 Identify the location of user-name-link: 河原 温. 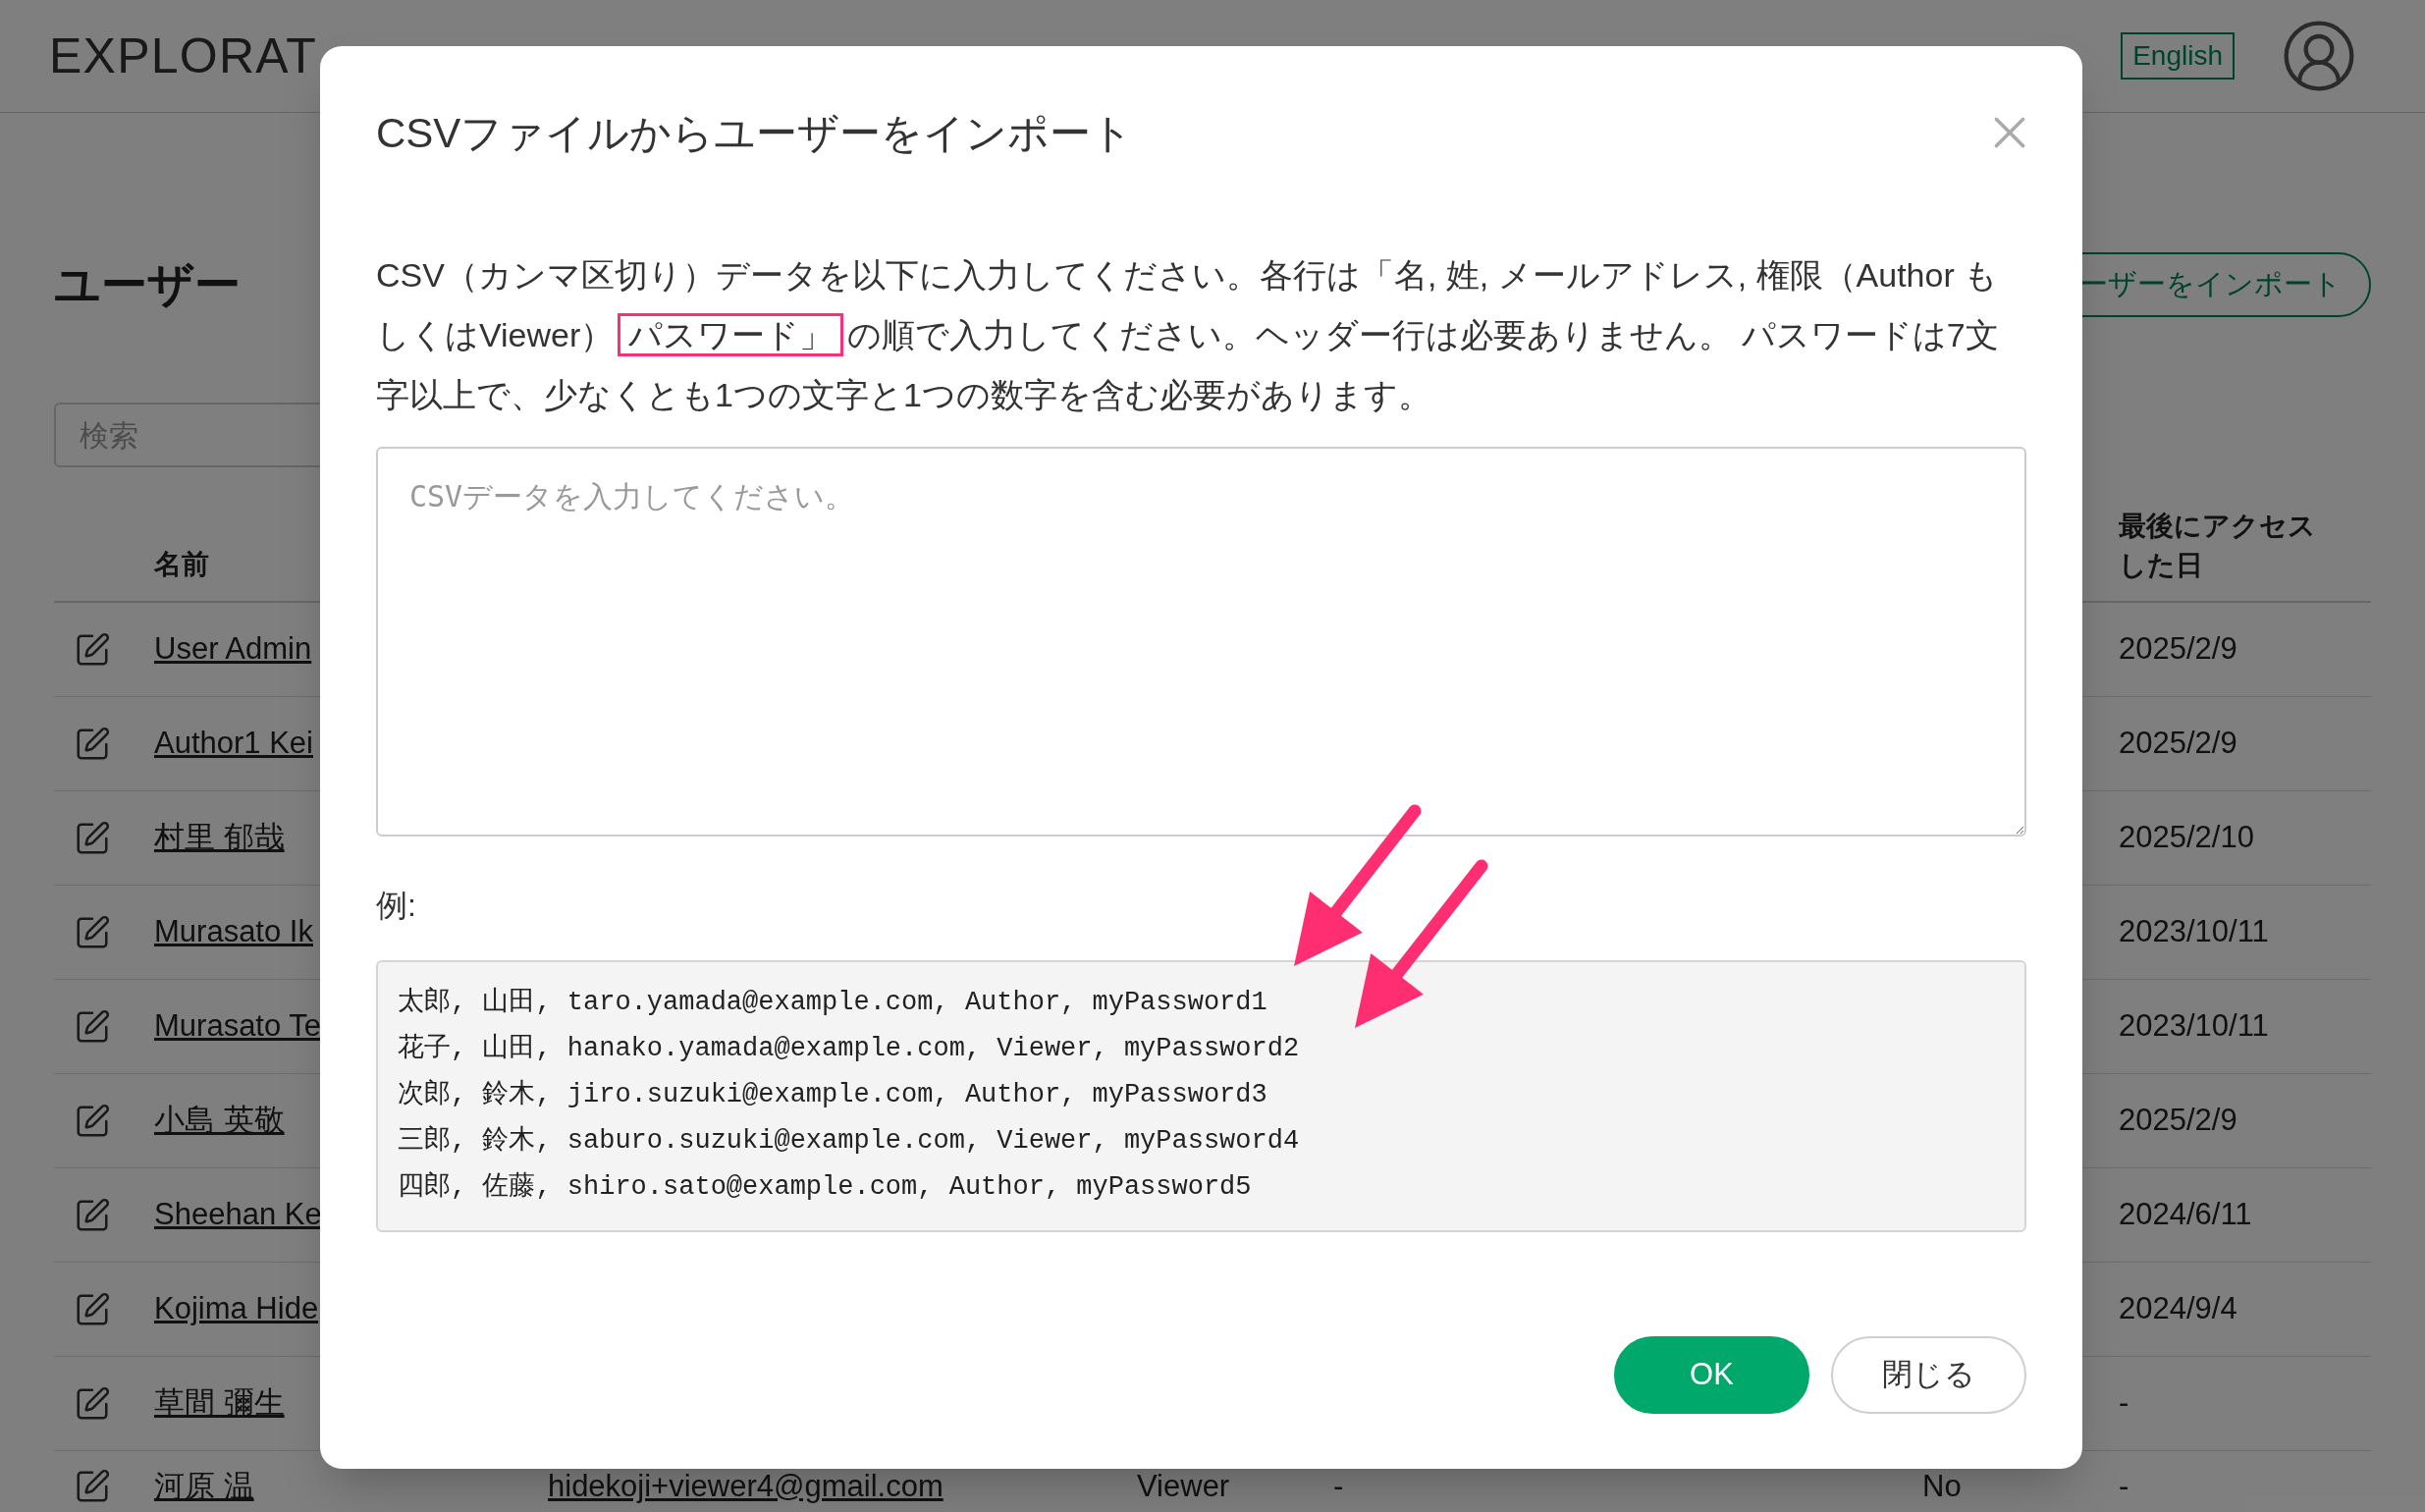
(204, 1485).